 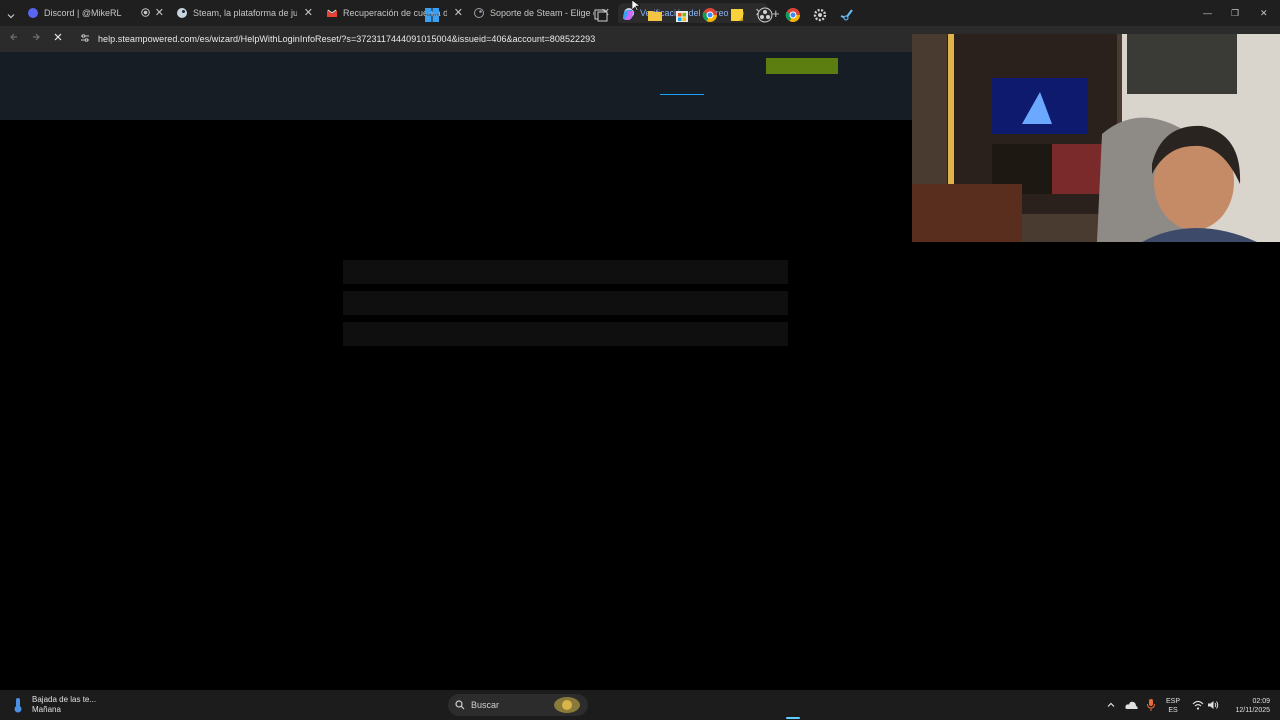 I want to click on tab-steam-store: Steam, la plataforma de juegos ✕, so click(x=247, y=13).